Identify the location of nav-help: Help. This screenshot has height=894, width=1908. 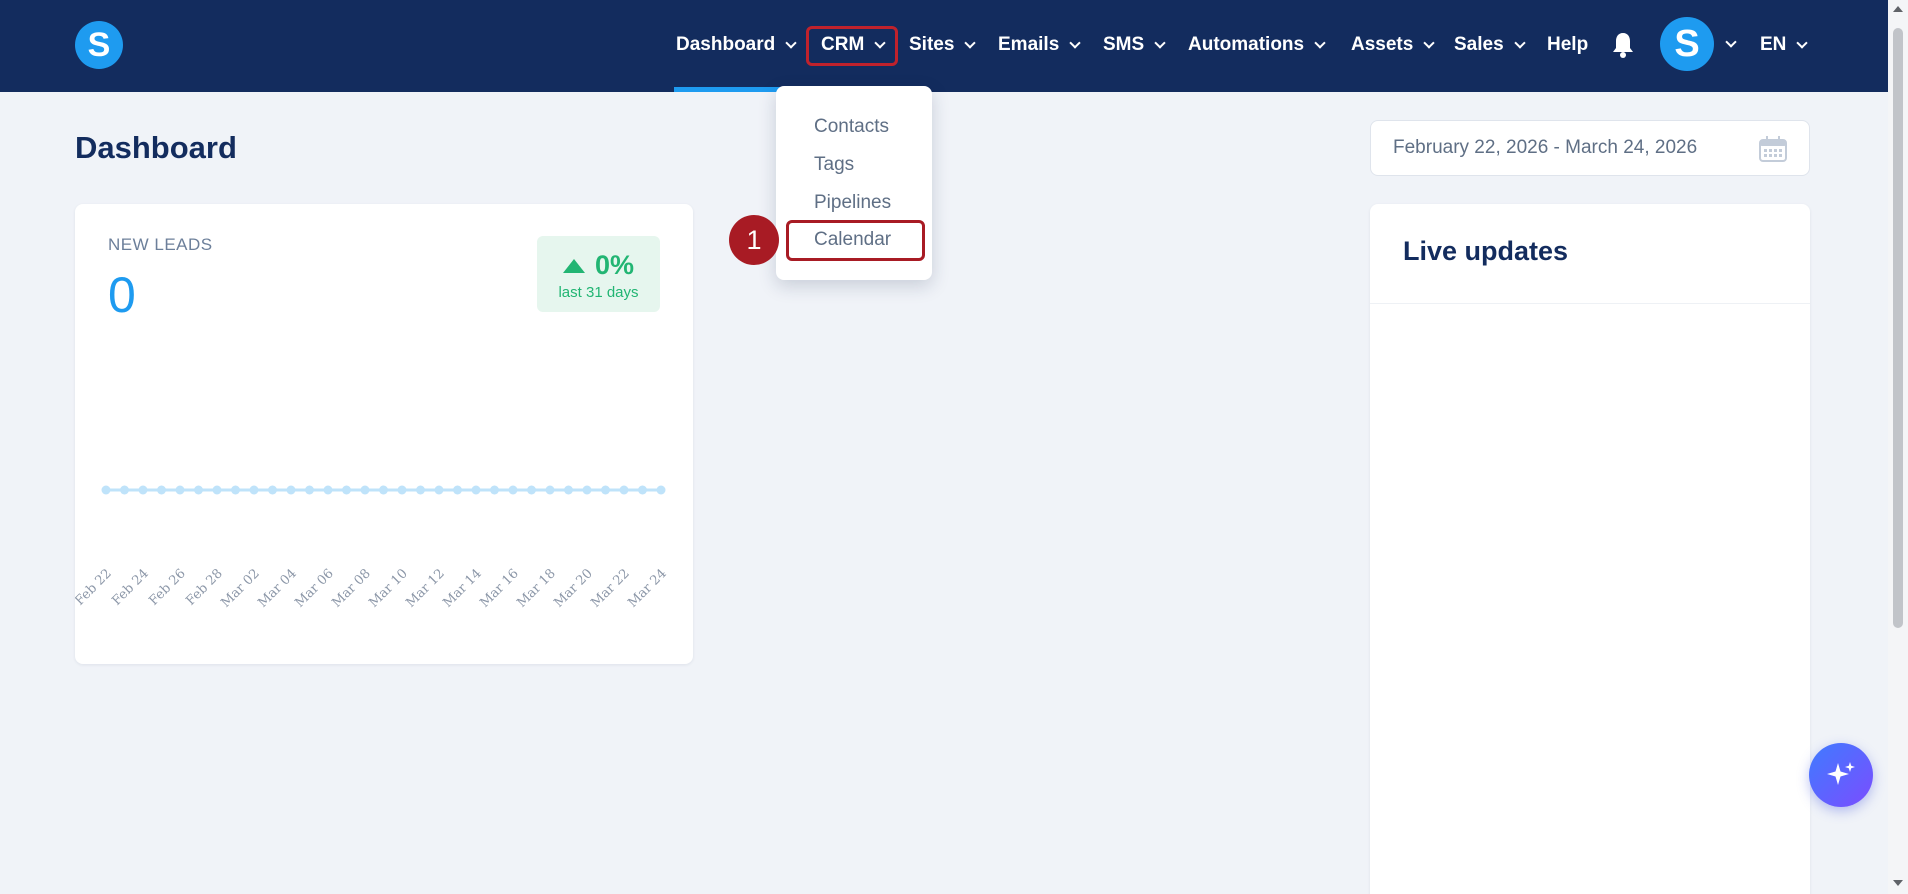
(1567, 45).